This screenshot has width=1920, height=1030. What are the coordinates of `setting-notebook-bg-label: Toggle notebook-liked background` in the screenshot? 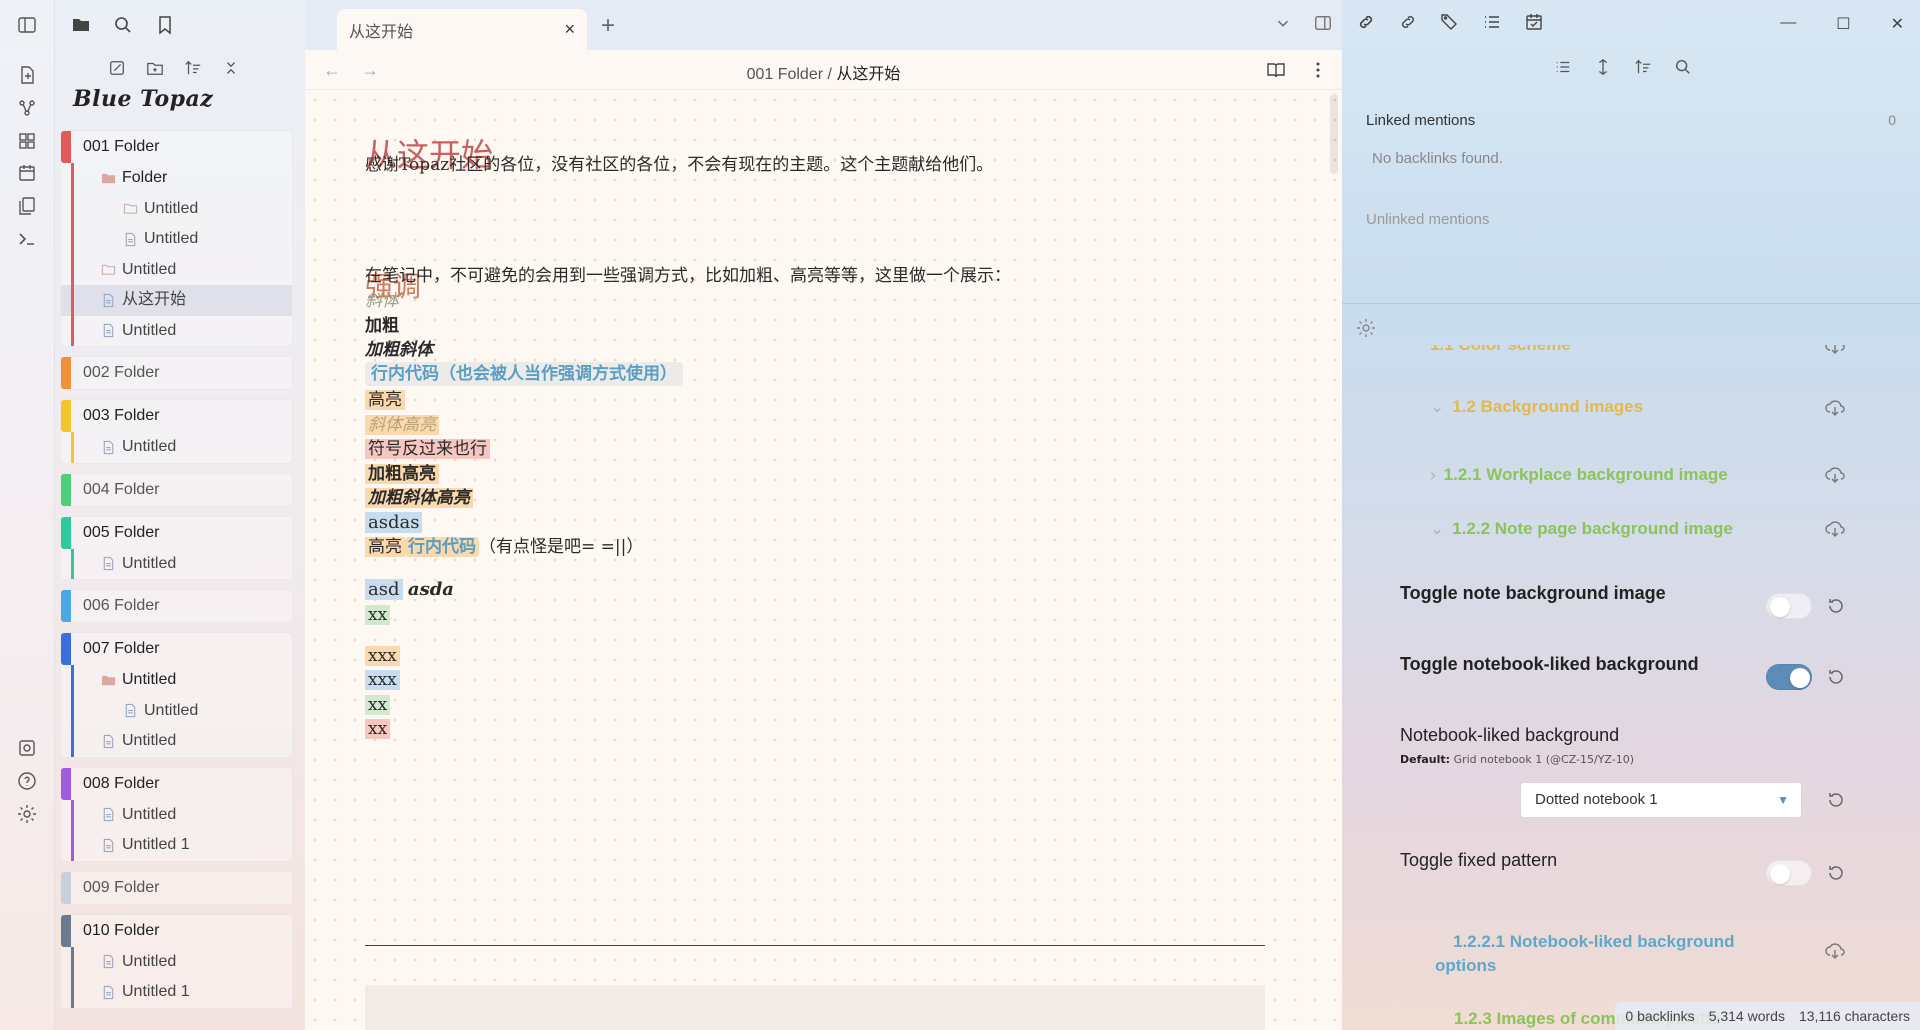 It's located at (1549, 664).